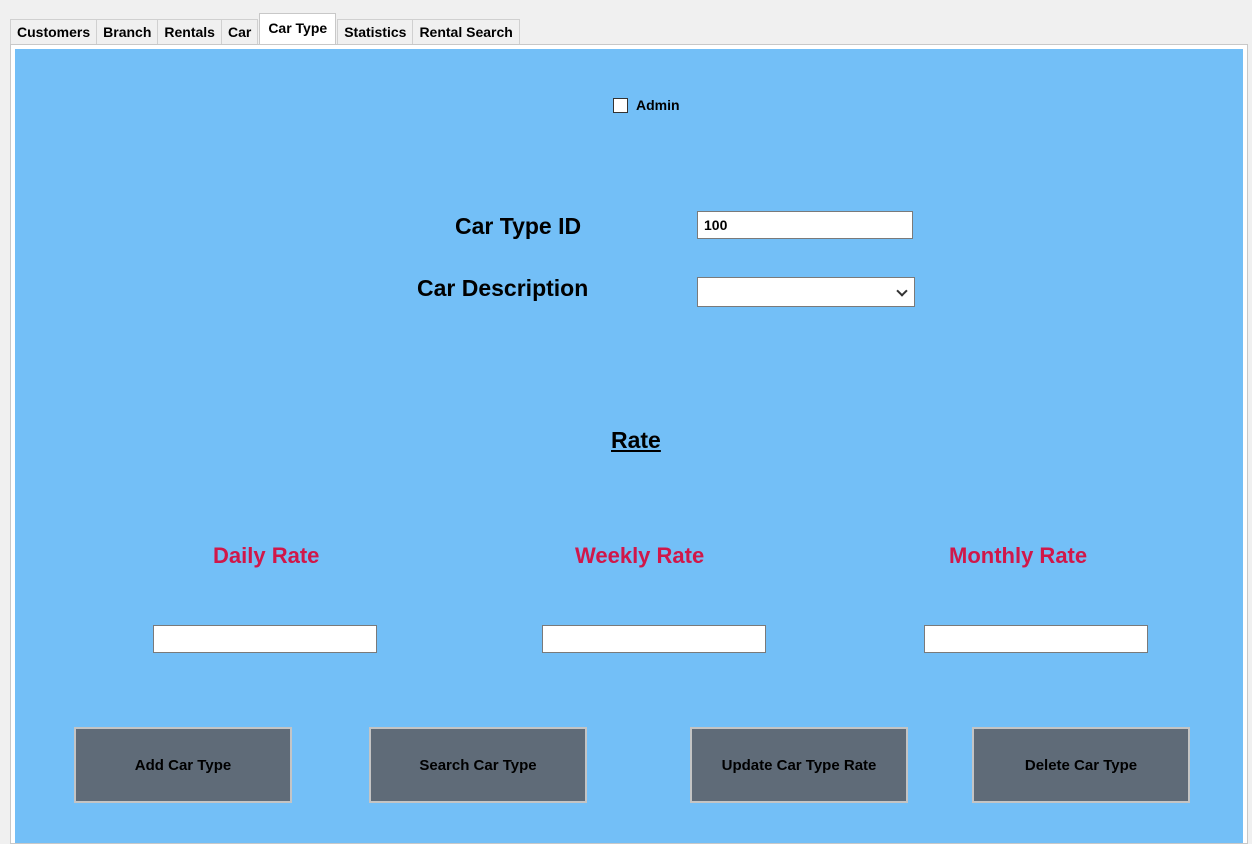  I want to click on admin-checkbox-group: Admin, so click(646, 105).